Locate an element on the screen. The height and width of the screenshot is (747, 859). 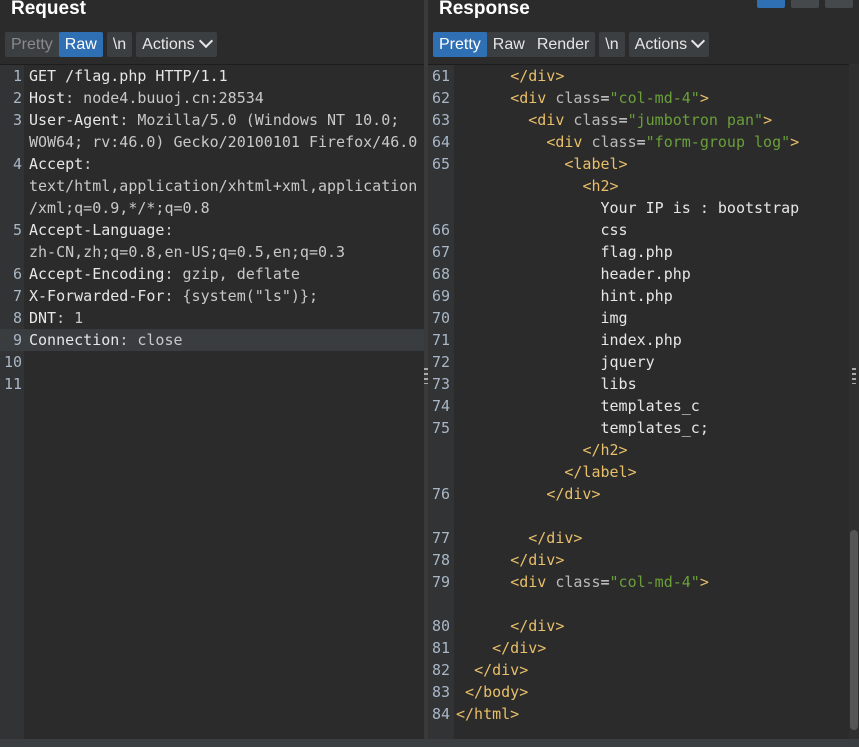
line-number: 82 is located at coordinates (440, 670).